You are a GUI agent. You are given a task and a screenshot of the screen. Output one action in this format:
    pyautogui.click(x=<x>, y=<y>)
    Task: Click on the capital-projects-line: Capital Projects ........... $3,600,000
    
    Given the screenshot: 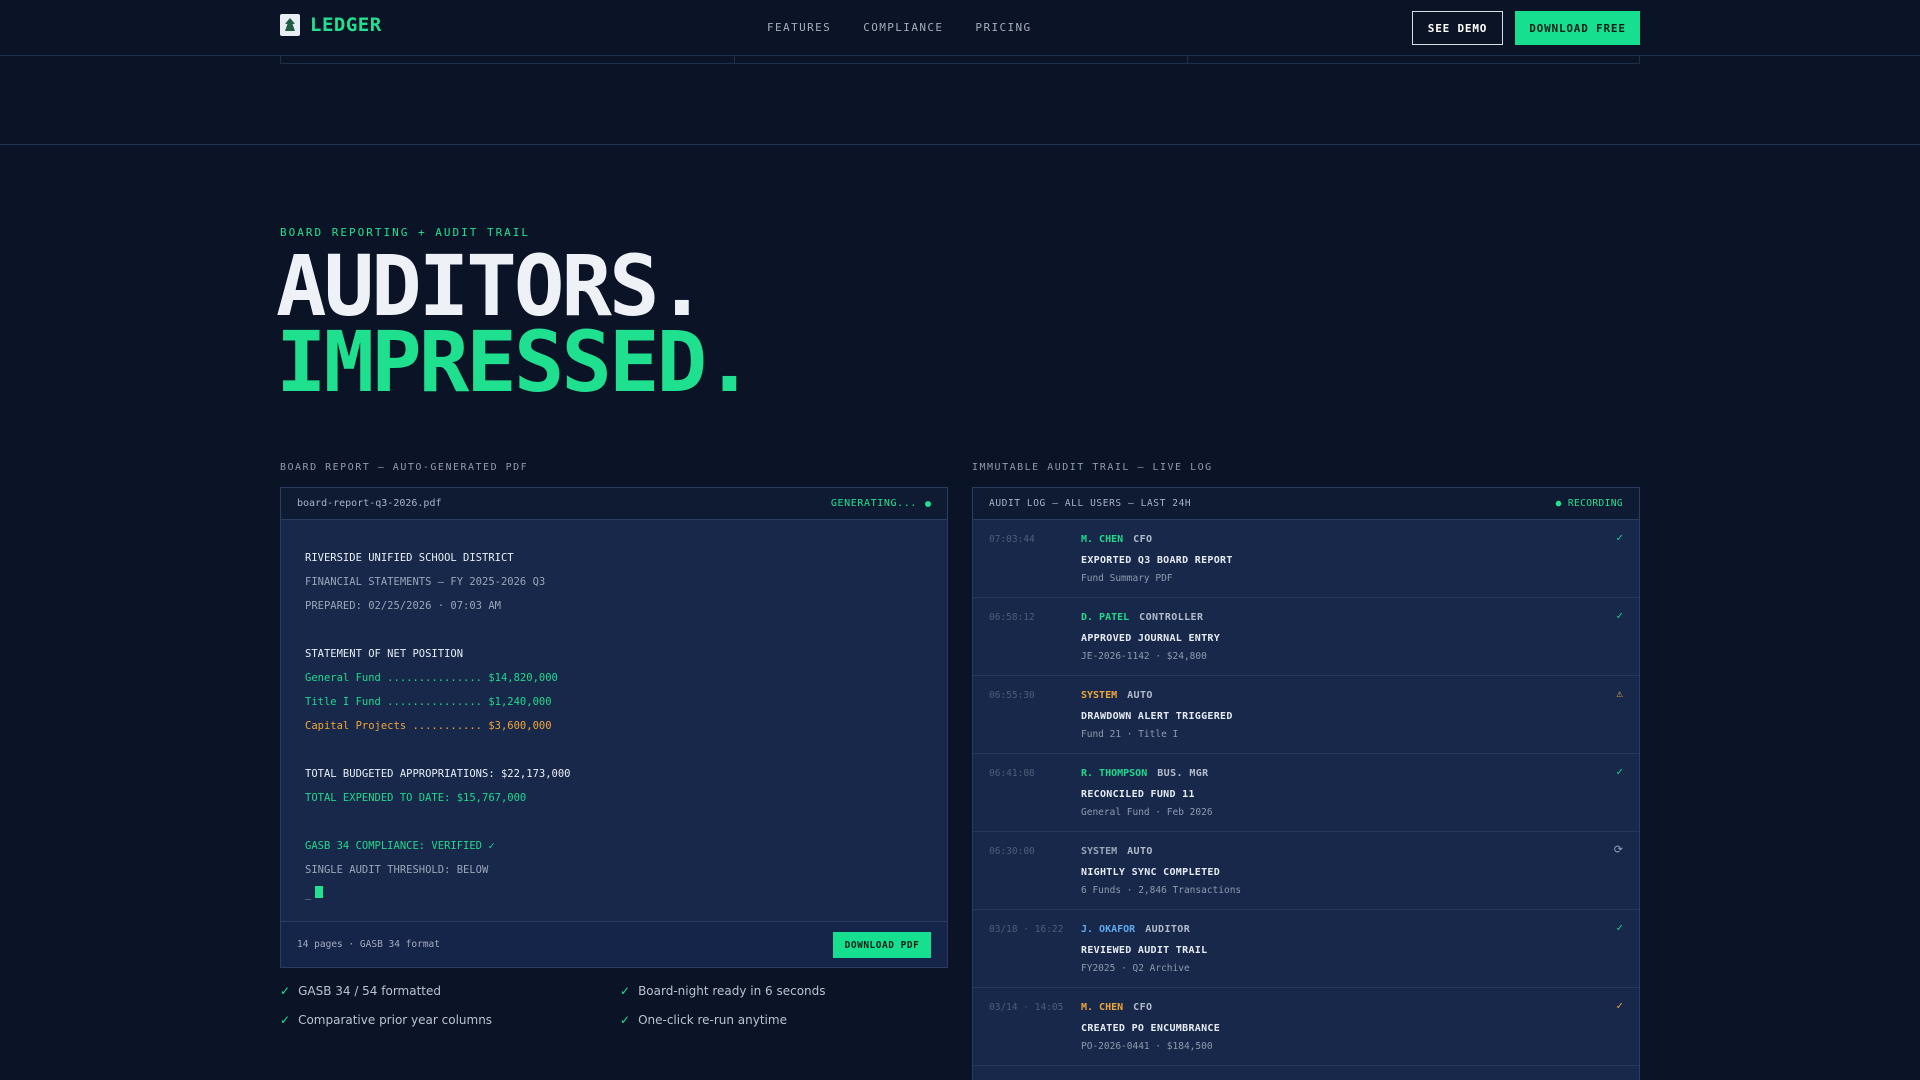 What is the action you would take?
    pyautogui.click(x=428, y=726)
    